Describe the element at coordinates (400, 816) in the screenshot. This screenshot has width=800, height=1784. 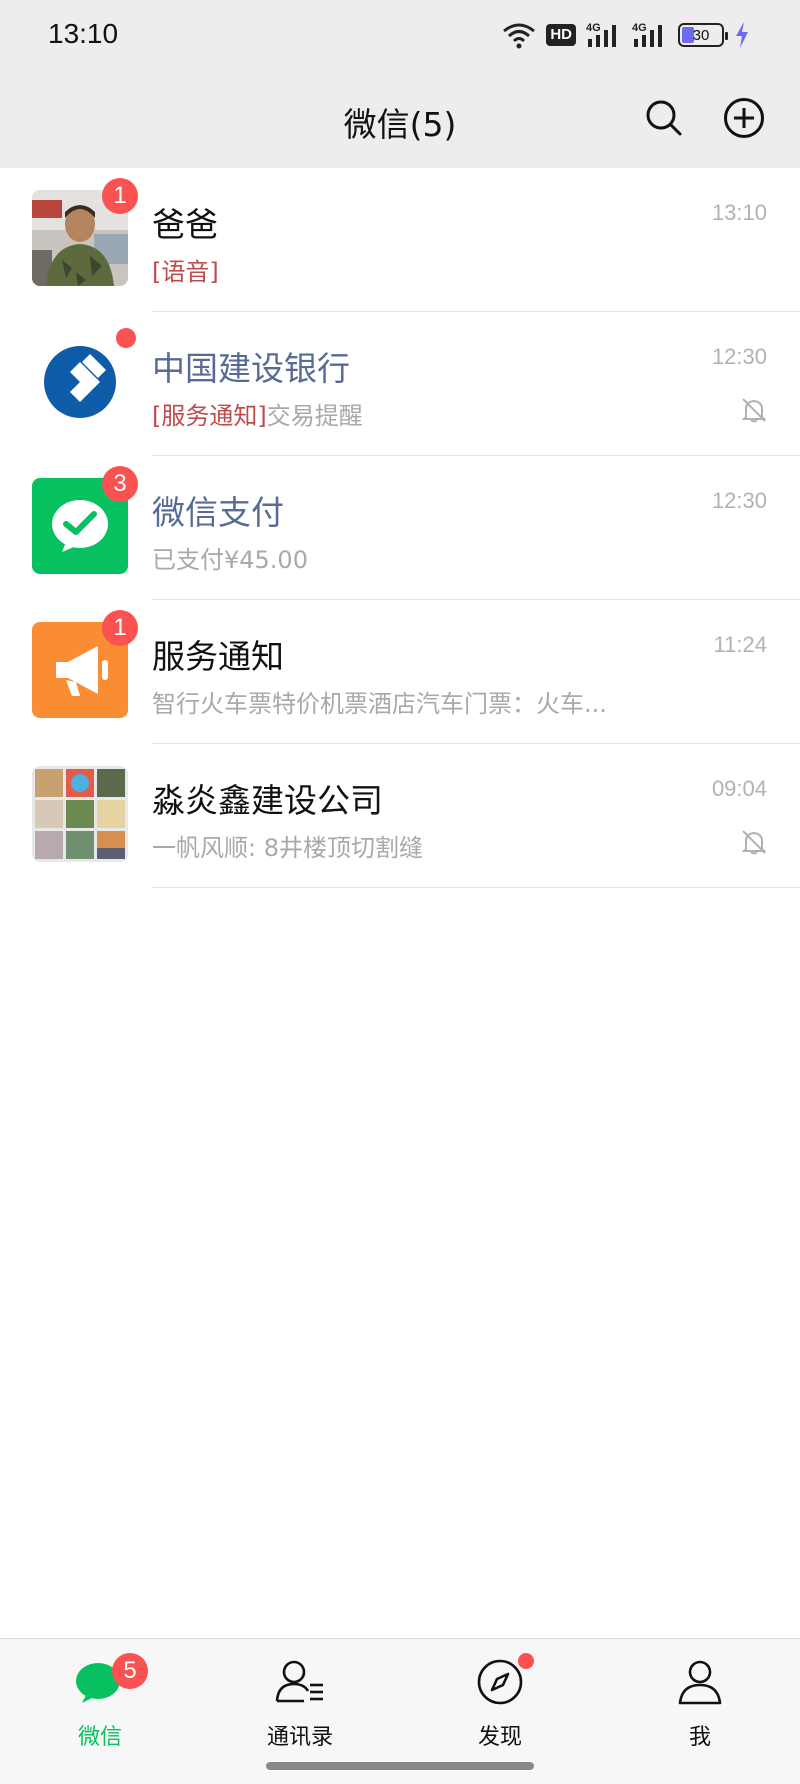
I see `chat-item-group: 淼炎鑫建设公司 一帆风顺: 8井楼顶切割缝 09:04` at that location.